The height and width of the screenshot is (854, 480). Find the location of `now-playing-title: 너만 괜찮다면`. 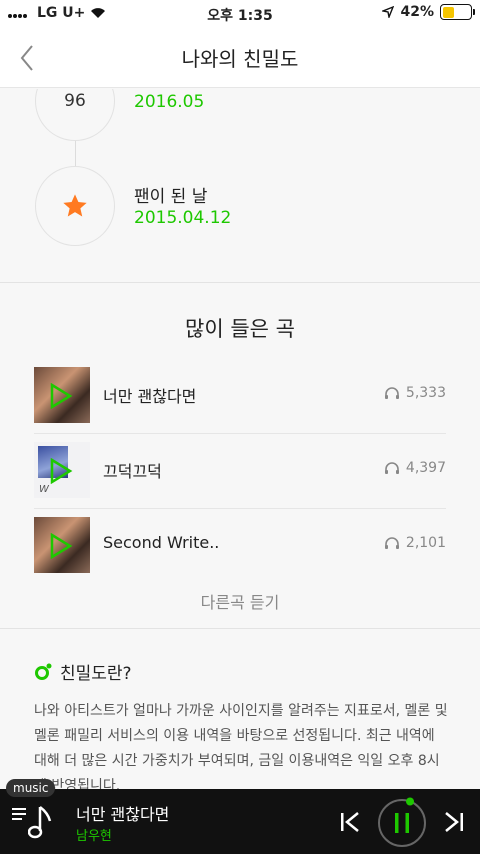

now-playing-title: 너만 괜찮다면 is located at coordinates (122, 813).